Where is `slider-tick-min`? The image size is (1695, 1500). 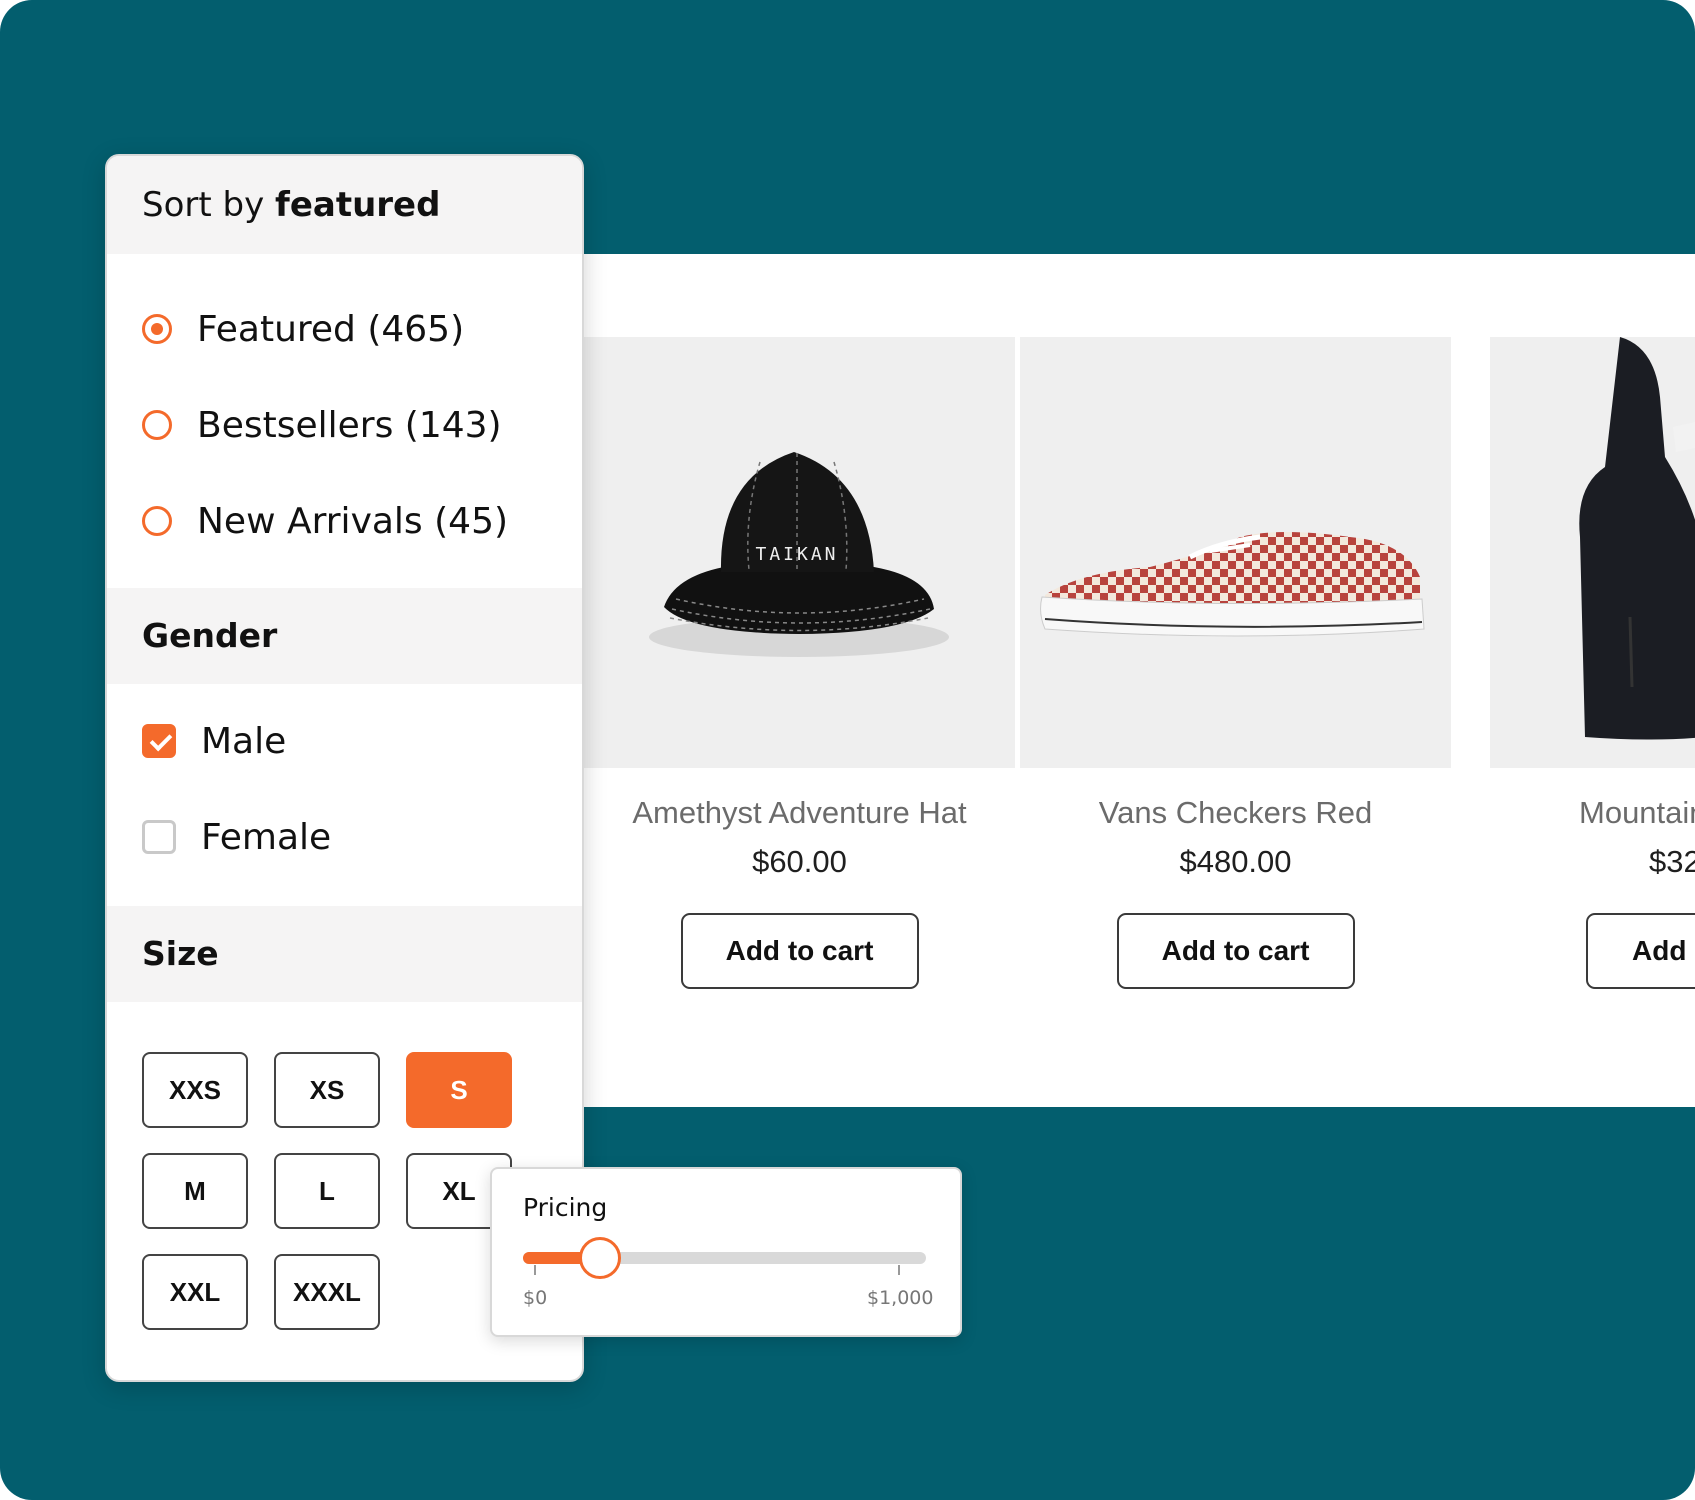 slider-tick-min is located at coordinates (535, 1270).